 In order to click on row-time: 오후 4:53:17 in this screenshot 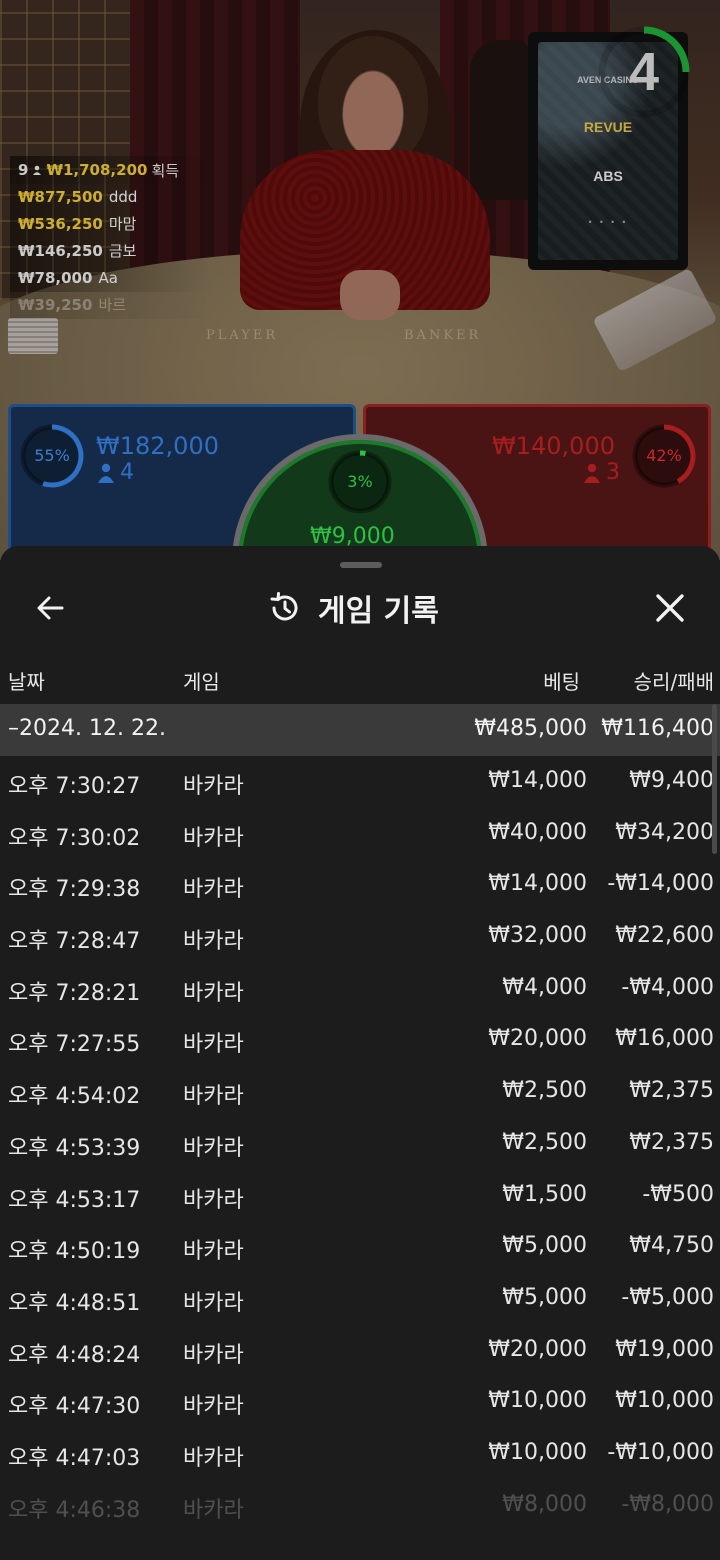, I will do `click(74, 1200)`.